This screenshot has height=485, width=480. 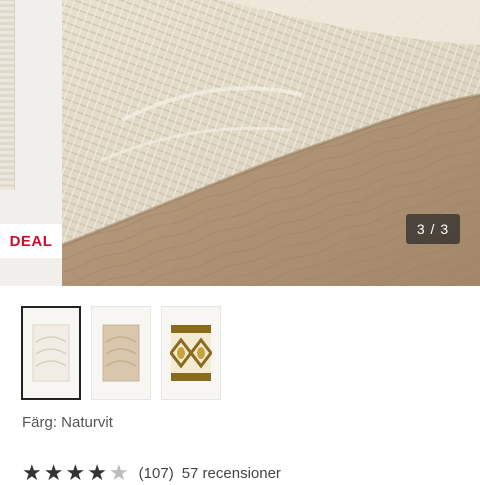 I want to click on star-rating: ★ ★ ★ ★ ★, so click(x=75, y=473).